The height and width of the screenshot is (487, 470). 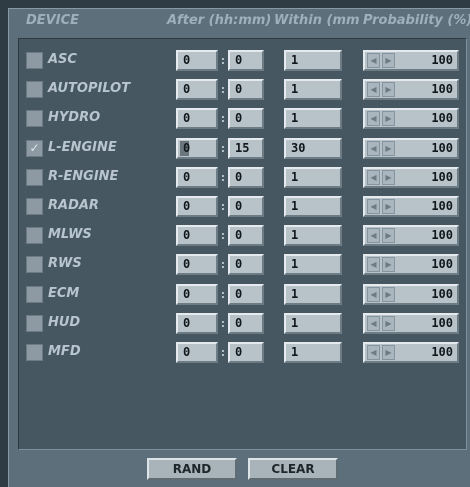 I want to click on device-row: ✓ L-ENGINE 0:15 30 ◀ ▶ 100, so click(x=242, y=148).